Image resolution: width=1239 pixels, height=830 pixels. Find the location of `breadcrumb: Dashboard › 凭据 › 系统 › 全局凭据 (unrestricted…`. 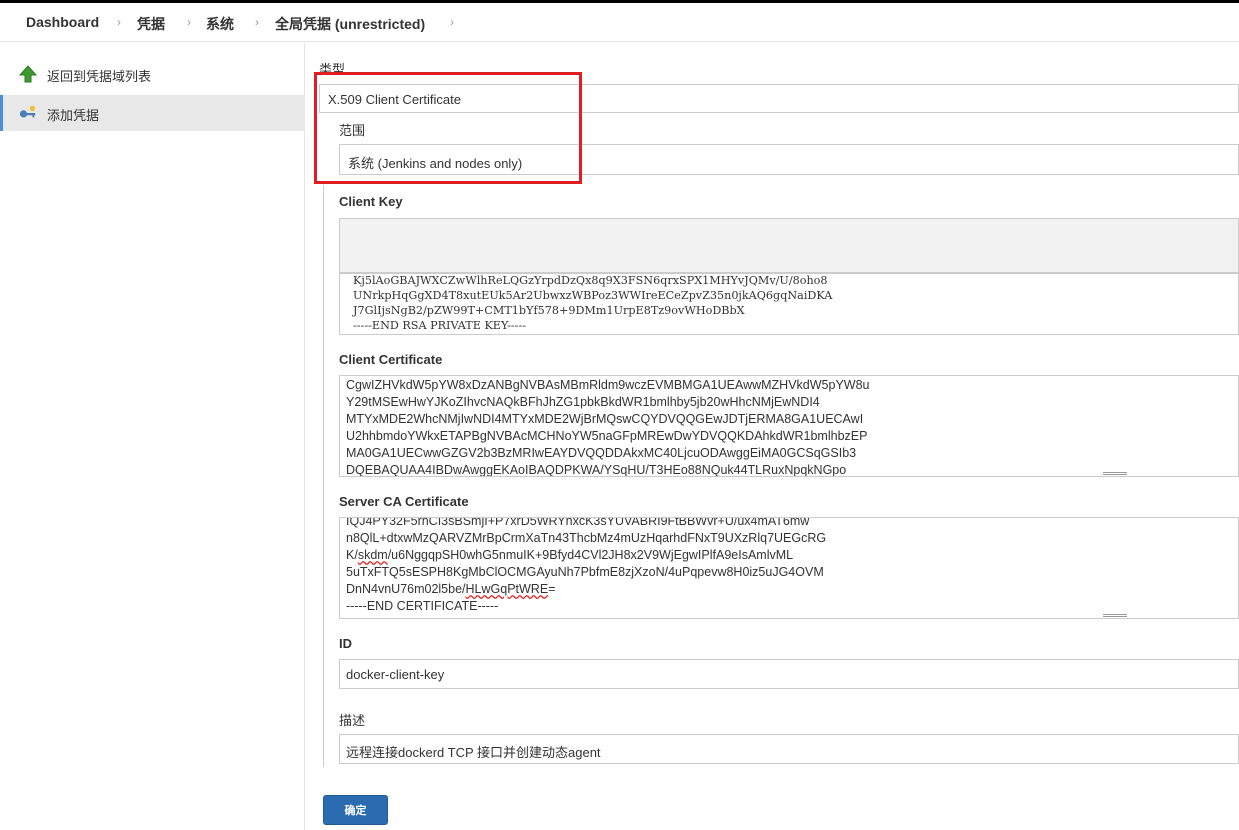

breadcrumb: Dashboard › 凭据 › 系统 › 全局凭据 (unrestricted… is located at coordinates (619, 21).